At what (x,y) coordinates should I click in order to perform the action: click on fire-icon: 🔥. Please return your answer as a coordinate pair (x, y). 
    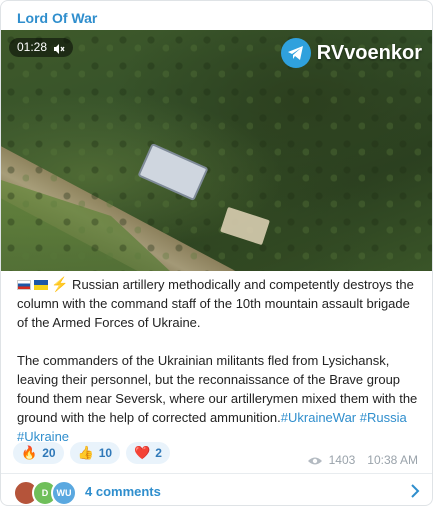
    Looking at the image, I should click on (29, 452).